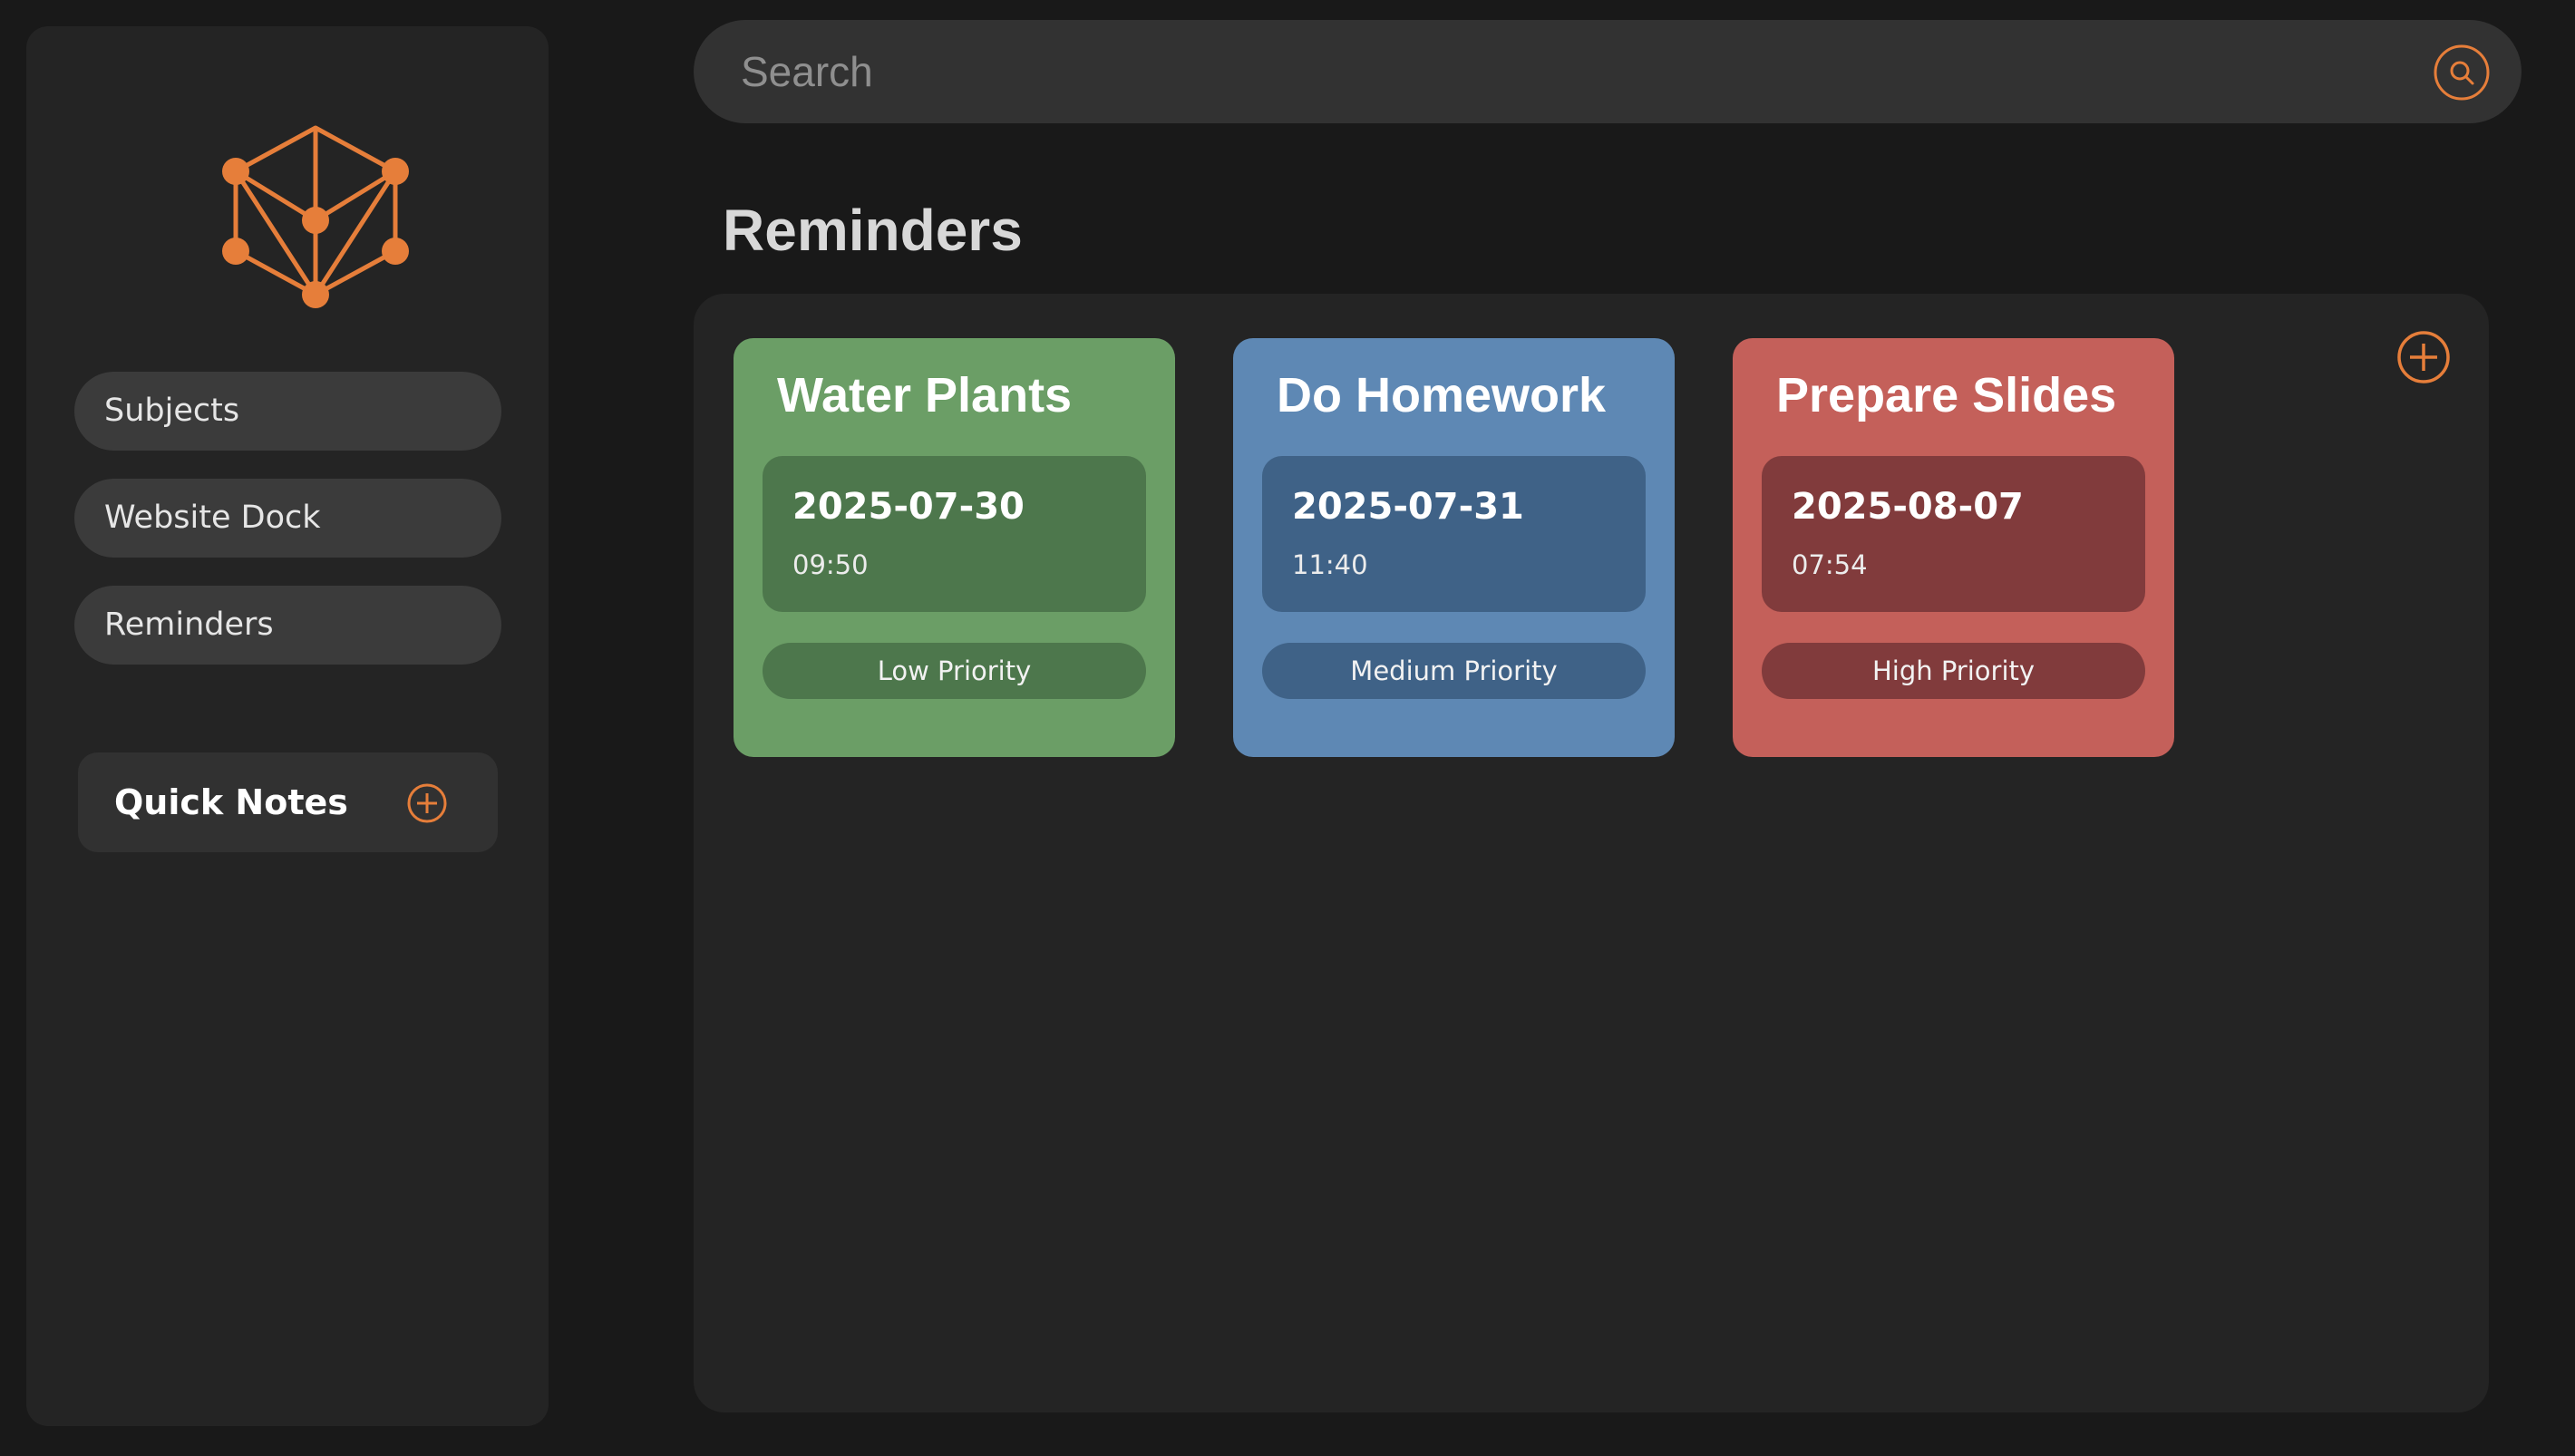  What do you see at coordinates (1946, 395) in the screenshot?
I see `reminder-title: Prepare Slides` at bounding box center [1946, 395].